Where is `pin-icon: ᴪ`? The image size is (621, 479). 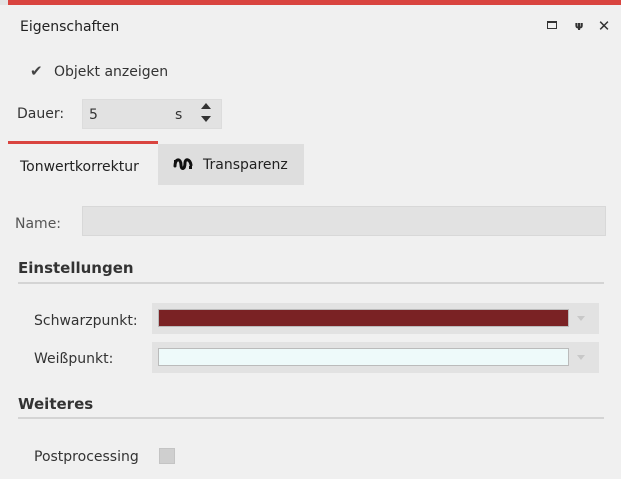
pin-icon: ᴪ is located at coordinates (579, 26).